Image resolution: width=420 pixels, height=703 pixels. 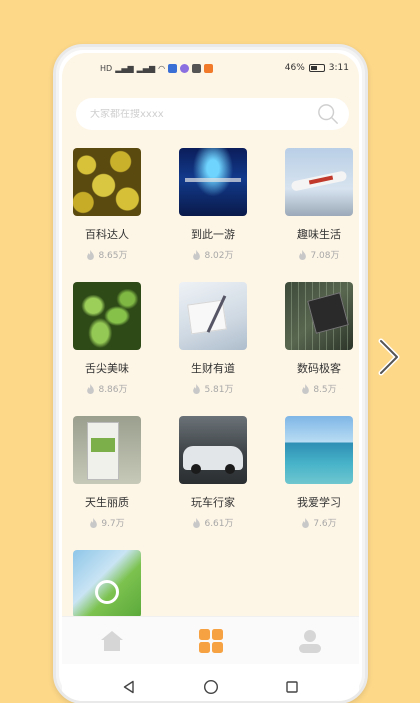 I want to click on tab-categories, so click(x=211, y=641).